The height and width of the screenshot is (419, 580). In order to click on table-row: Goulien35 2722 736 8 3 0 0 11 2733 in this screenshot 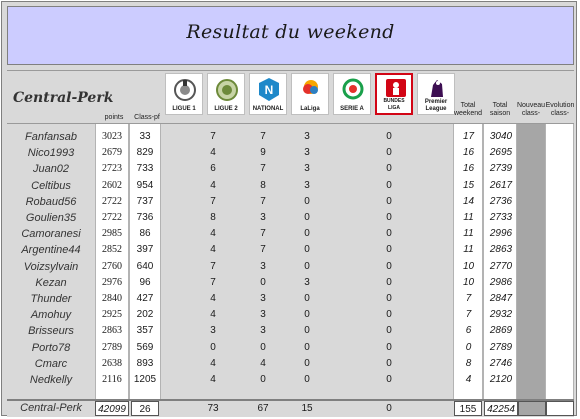, I will do `click(290, 218)`.